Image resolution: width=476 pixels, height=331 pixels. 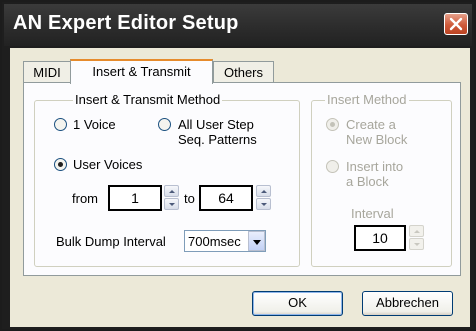 What do you see at coordinates (375, 166) in the screenshot?
I see `radio-insert-label-1: Insert into` at bounding box center [375, 166].